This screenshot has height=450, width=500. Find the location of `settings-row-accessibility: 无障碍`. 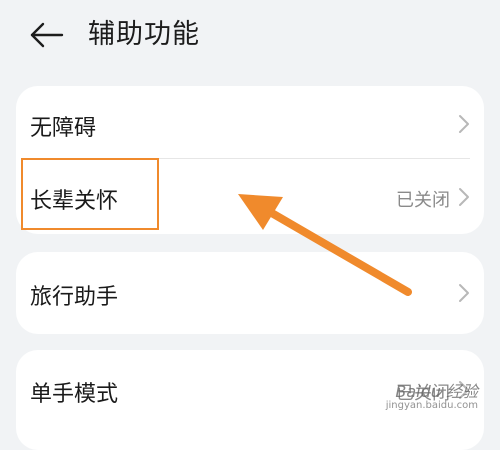

settings-row-accessibility: 无障碍 is located at coordinates (250, 122).